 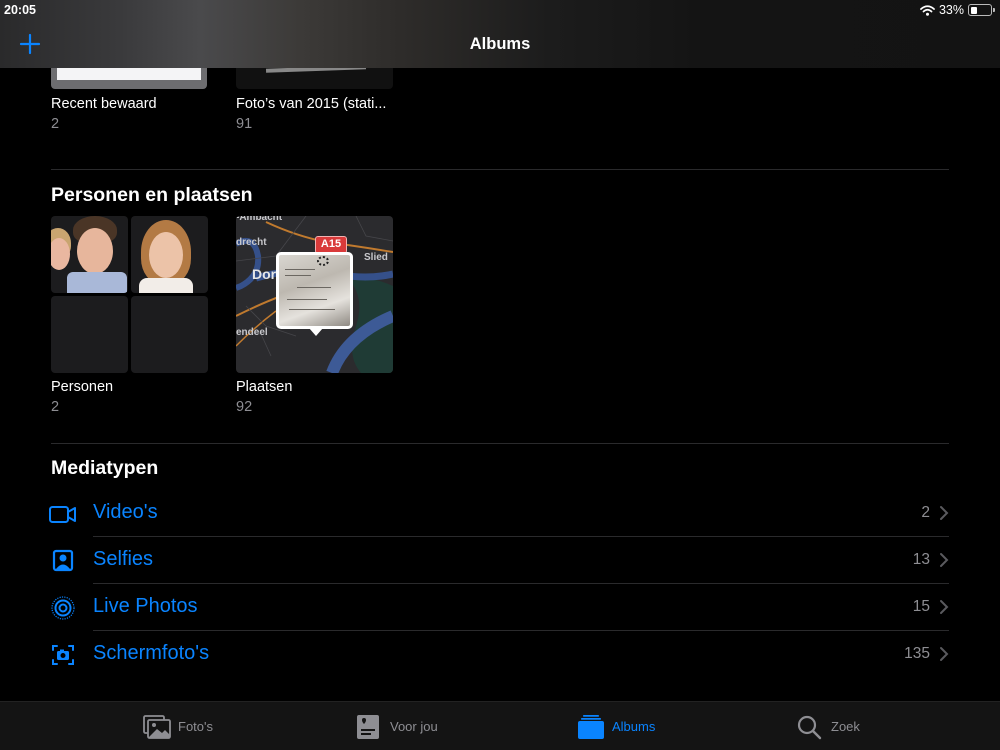 I want to click on media-label: Live Photos, so click(x=145, y=606).